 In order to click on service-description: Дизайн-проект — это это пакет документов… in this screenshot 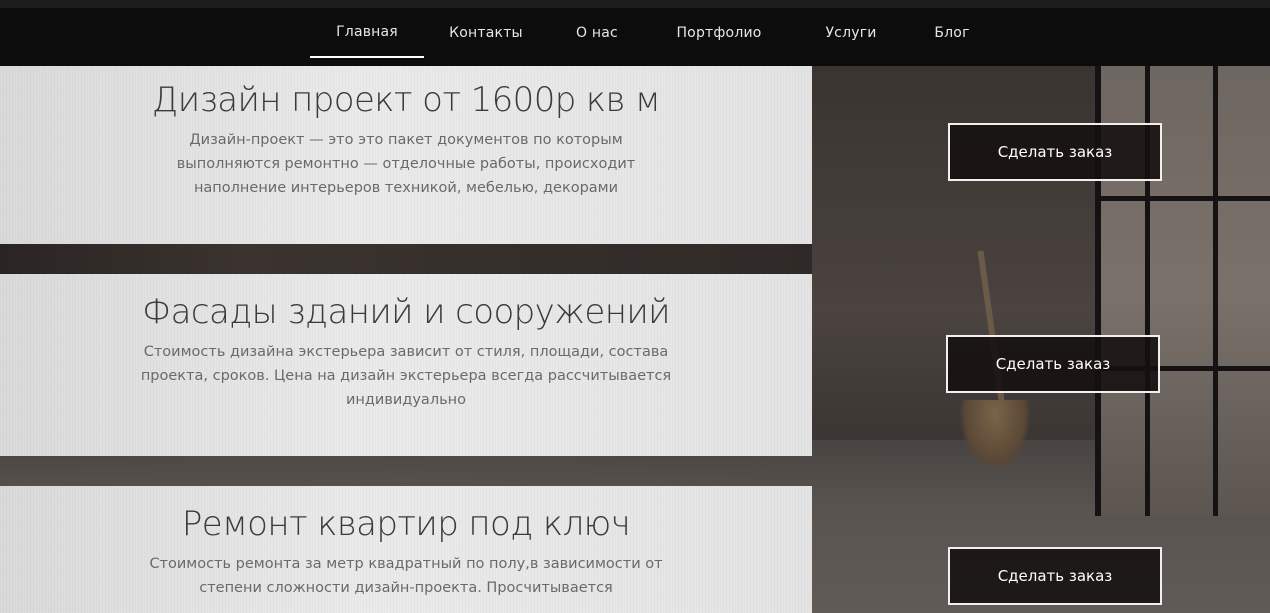, I will do `click(406, 164)`.